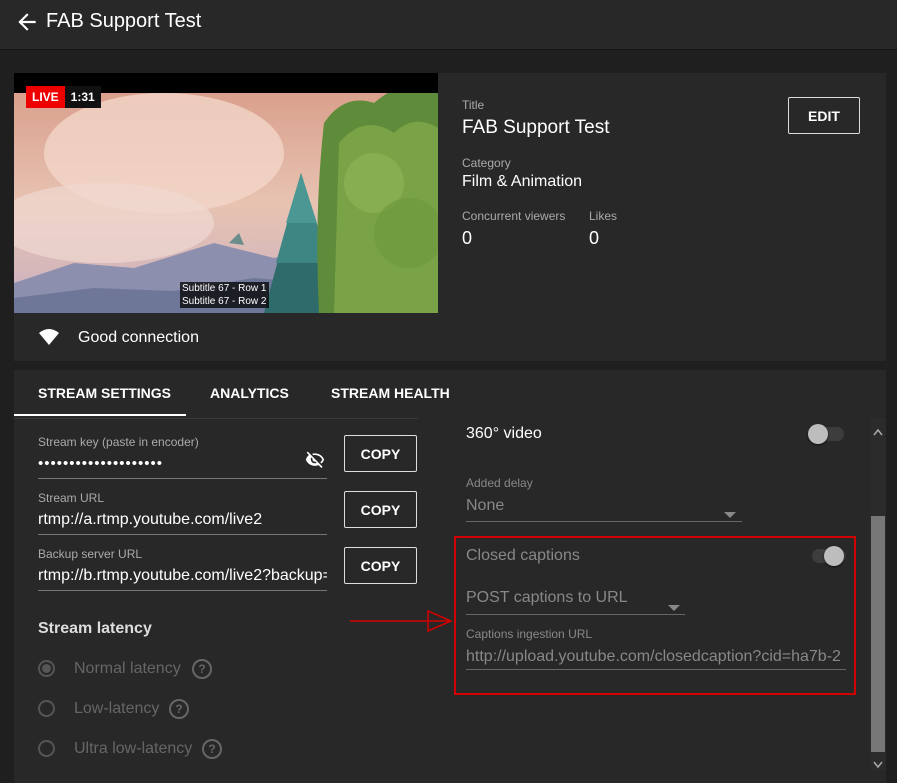 The height and width of the screenshot is (783, 897). What do you see at coordinates (133, 748) in the screenshot?
I see `ultra-low-latency-label: Ultra low-latency` at bounding box center [133, 748].